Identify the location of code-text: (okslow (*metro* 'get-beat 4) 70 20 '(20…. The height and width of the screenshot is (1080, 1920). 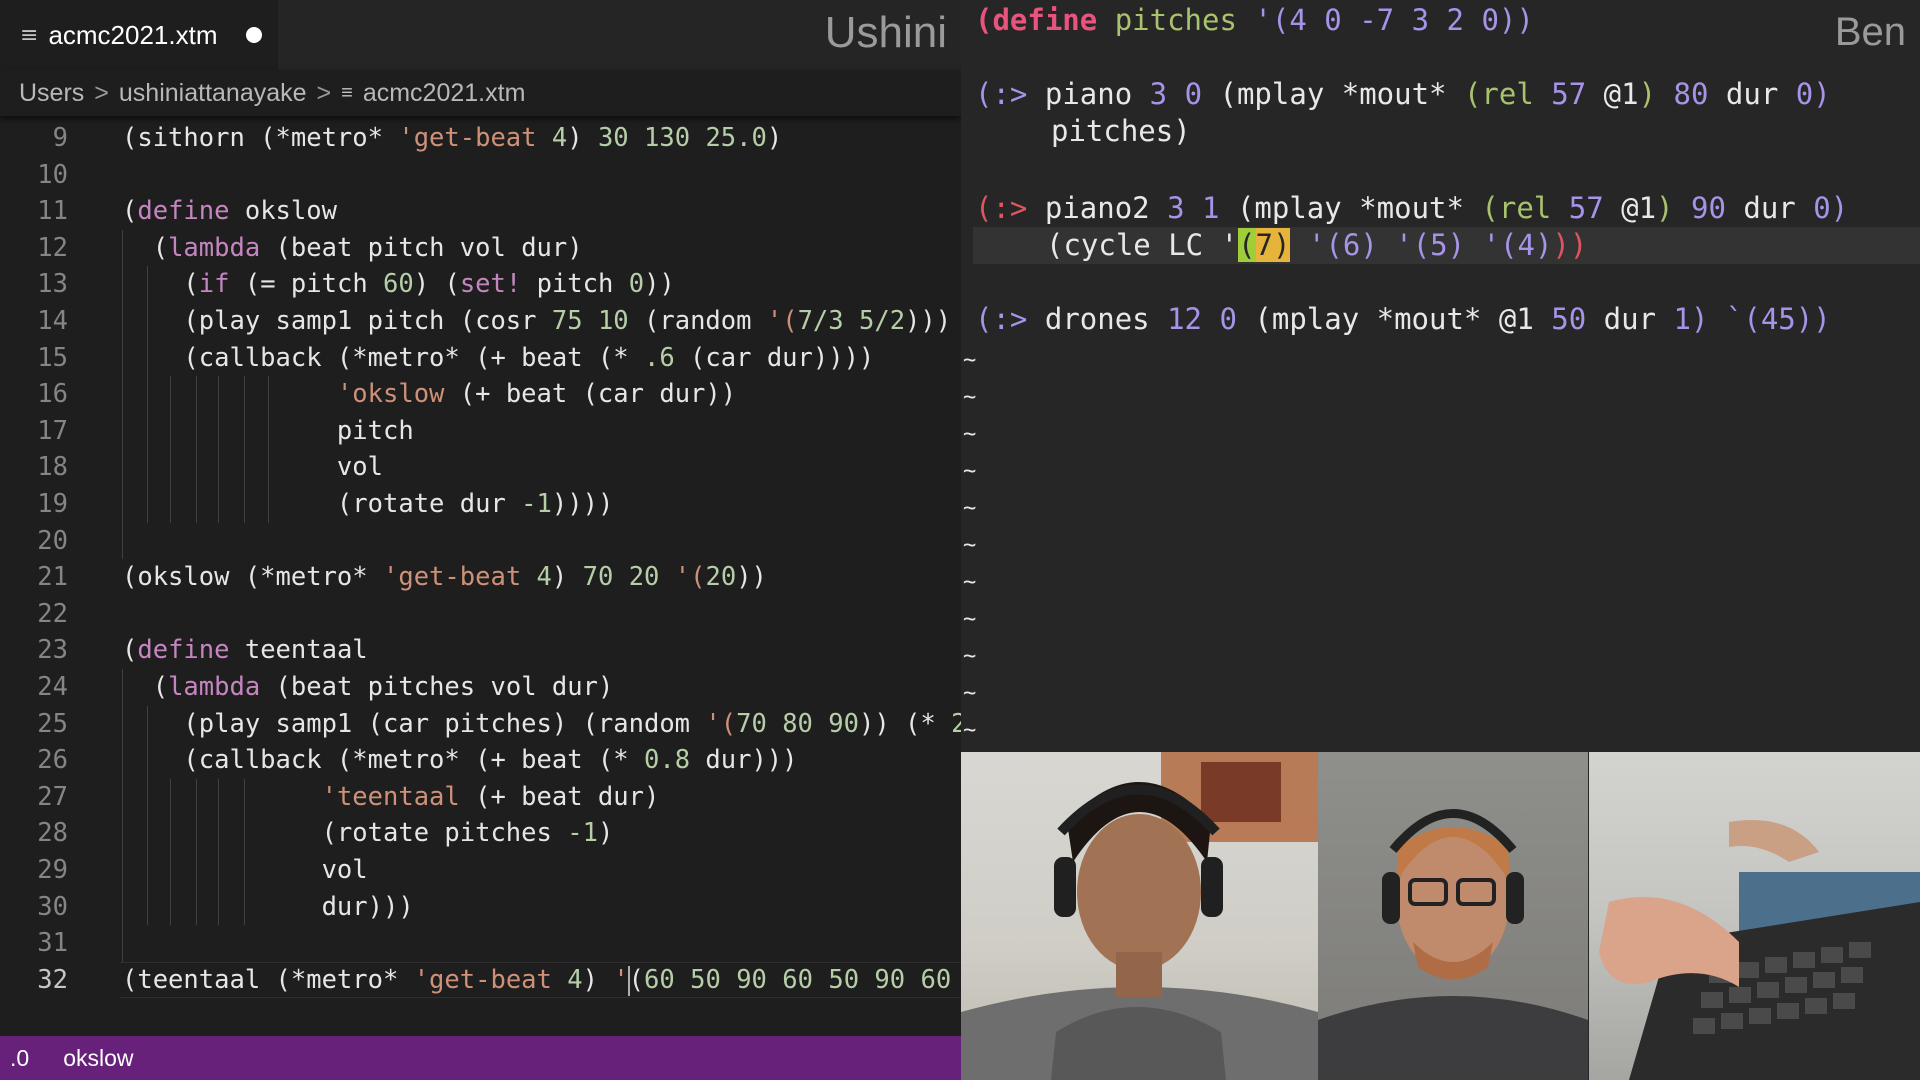
(444, 577).